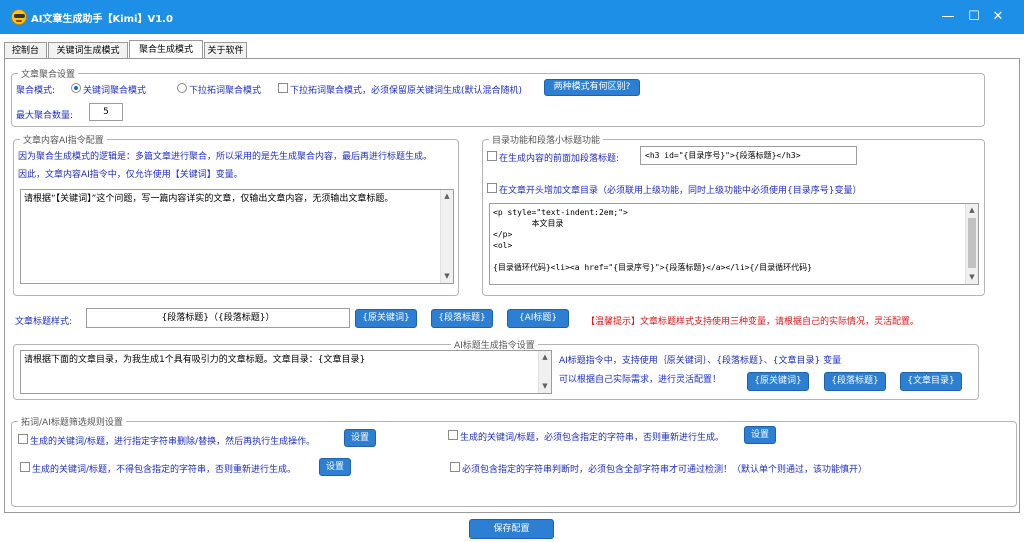 The height and width of the screenshot is (542, 1024). Describe the element at coordinates (760, 435) in the screenshot. I see `rule-must-contain-settings-button: 设置` at that location.